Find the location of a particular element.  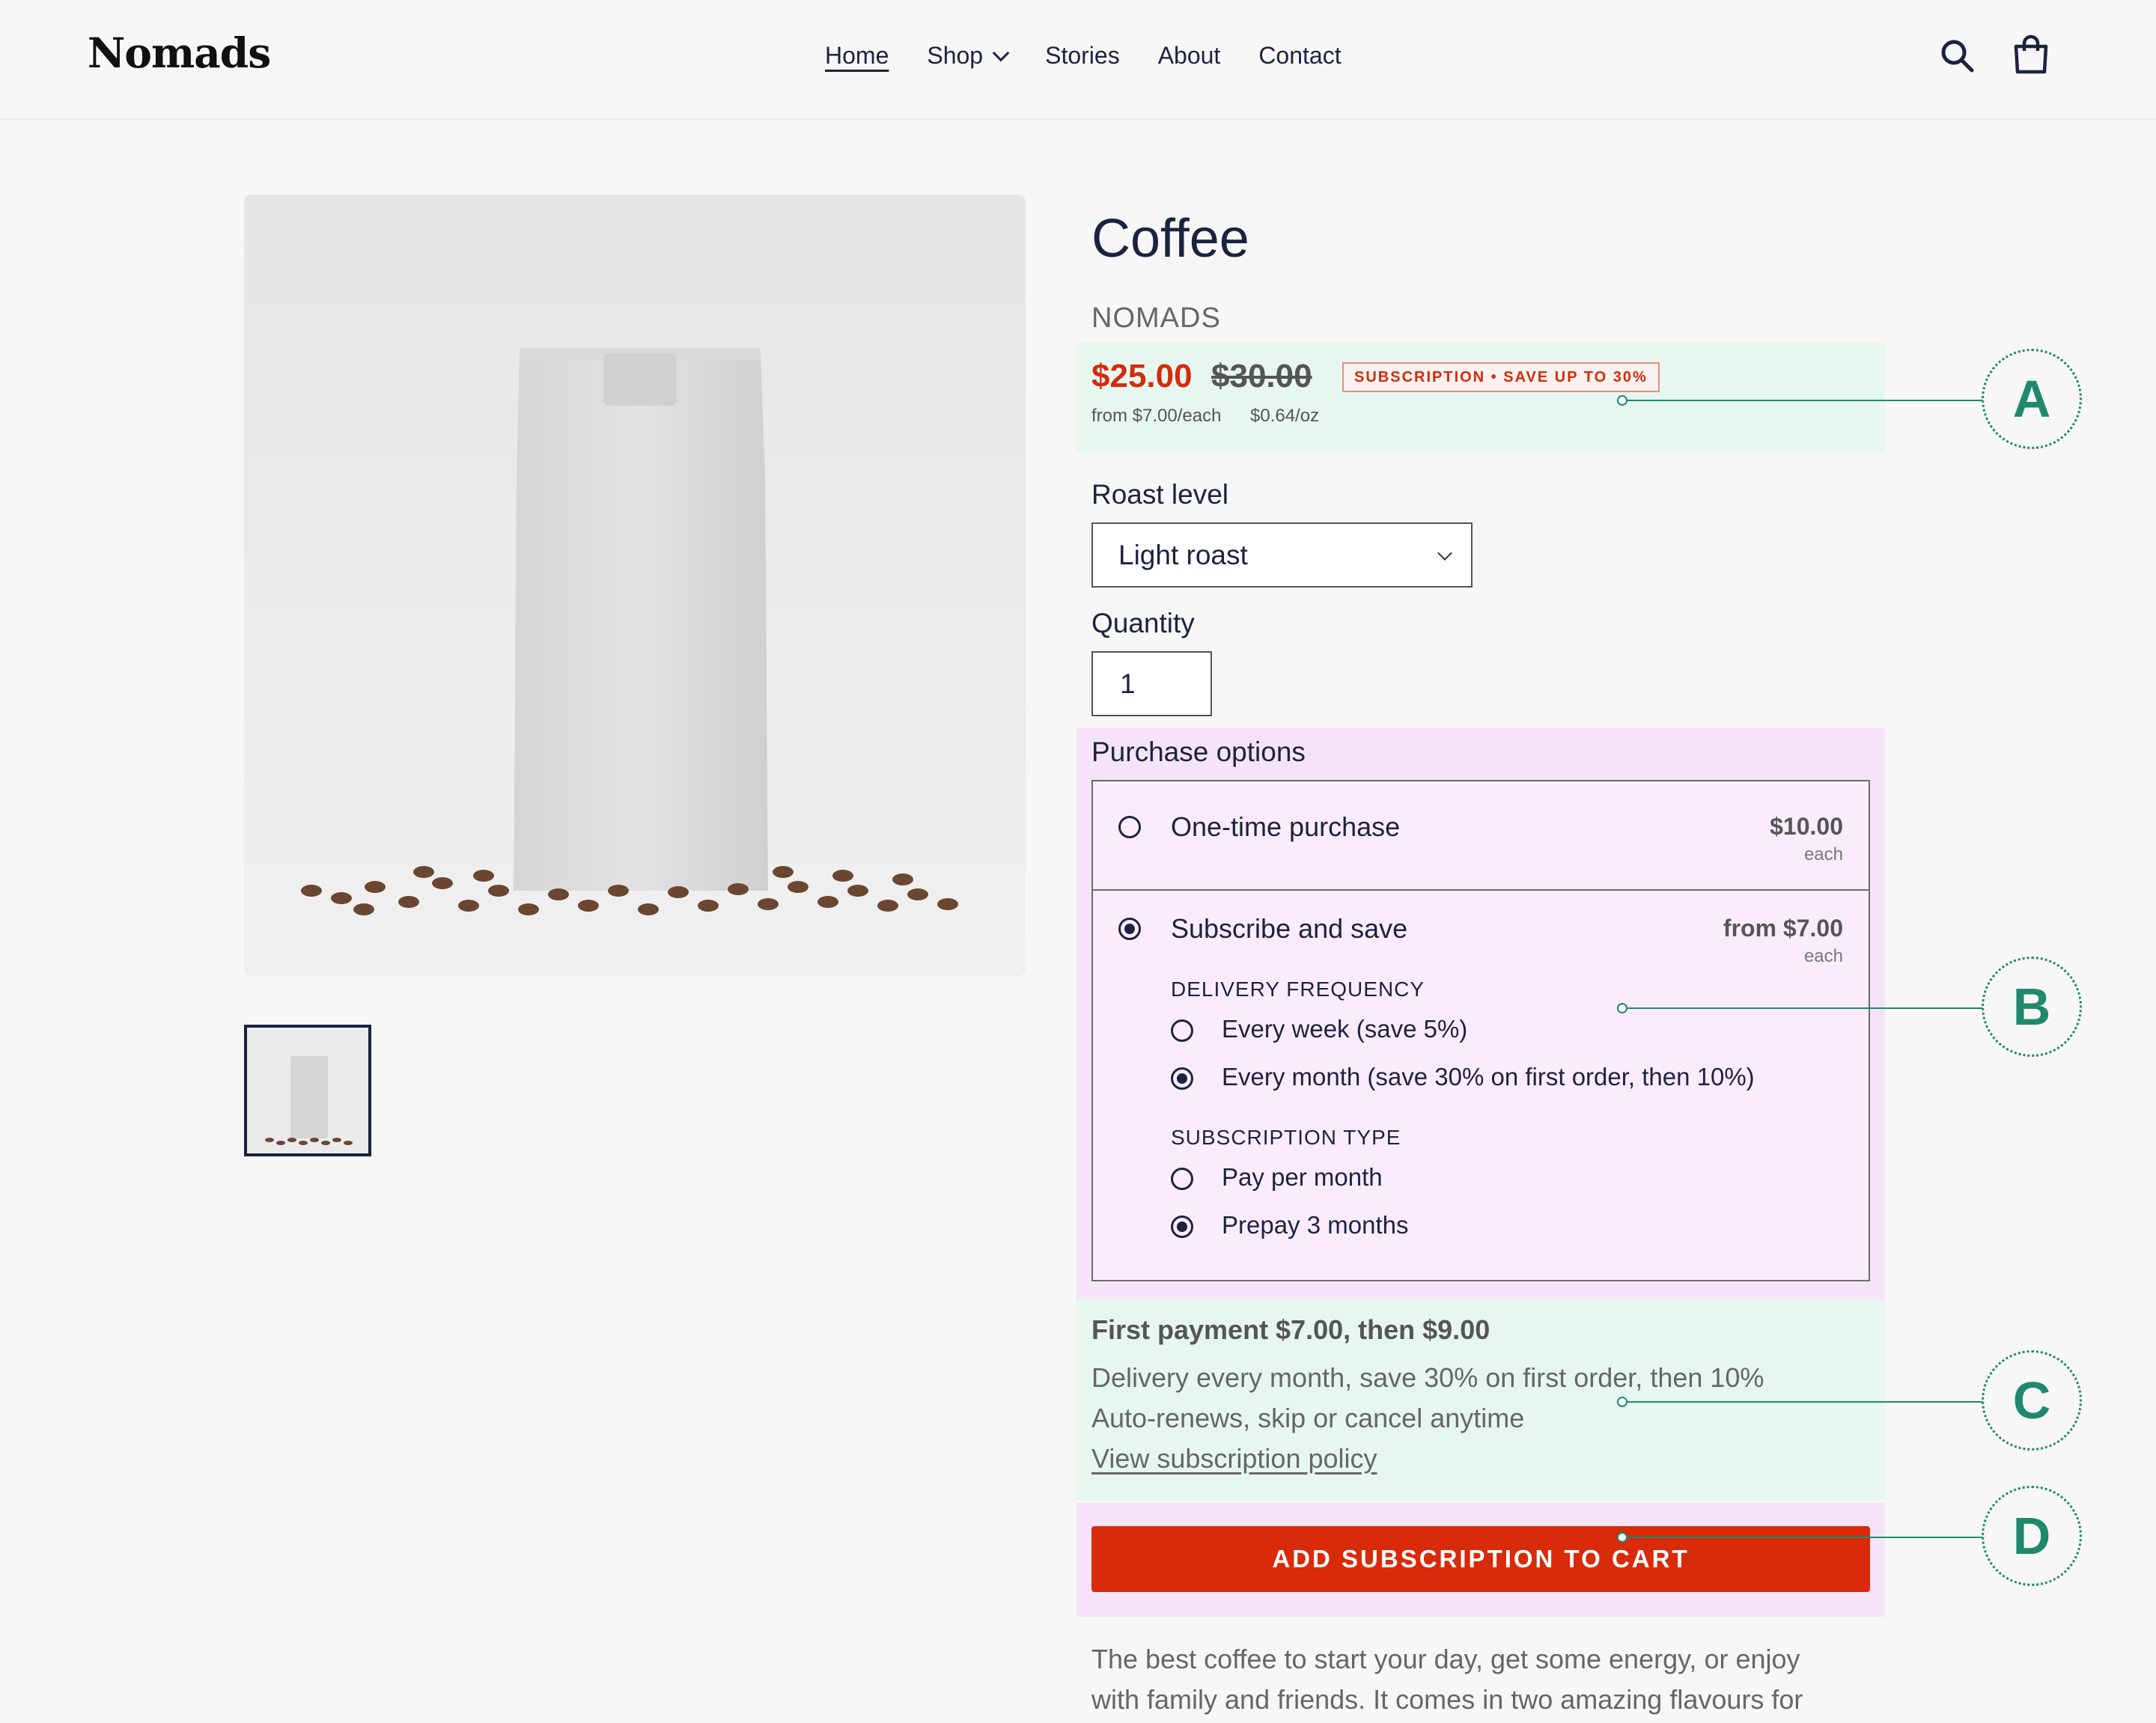

frequency-week-label: Every week (save 5%) is located at coordinates (1344, 1029).